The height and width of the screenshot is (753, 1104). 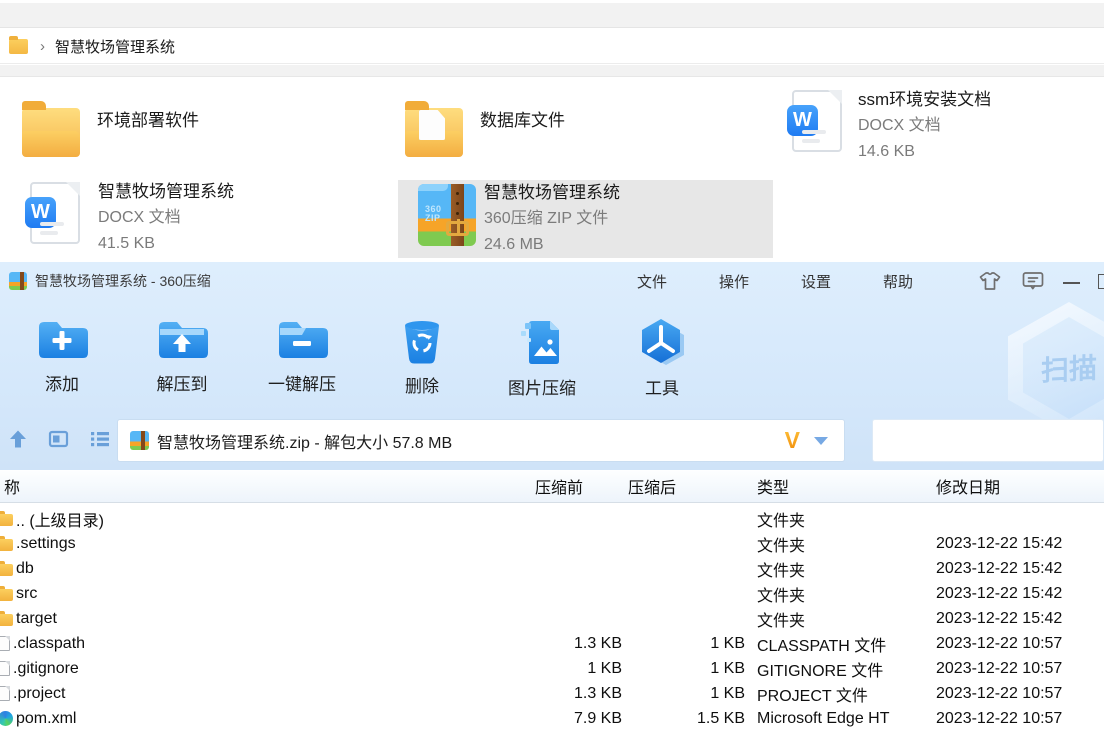 I want to click on file-tile-db-folder: 数据库文件, so click(x=555, y=132).